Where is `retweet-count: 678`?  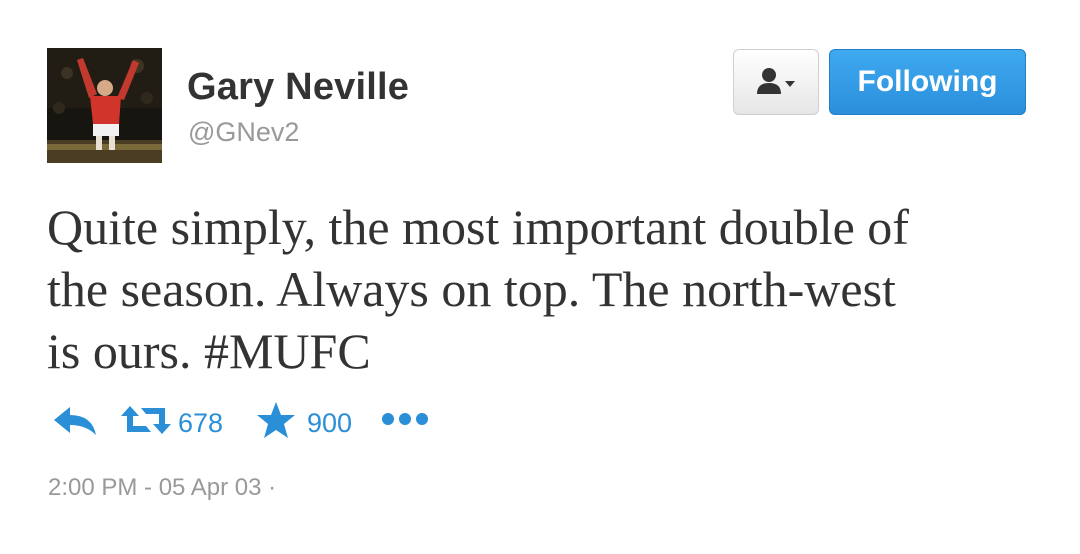 retweet-count: 678 is located at coordinates (200, 423).